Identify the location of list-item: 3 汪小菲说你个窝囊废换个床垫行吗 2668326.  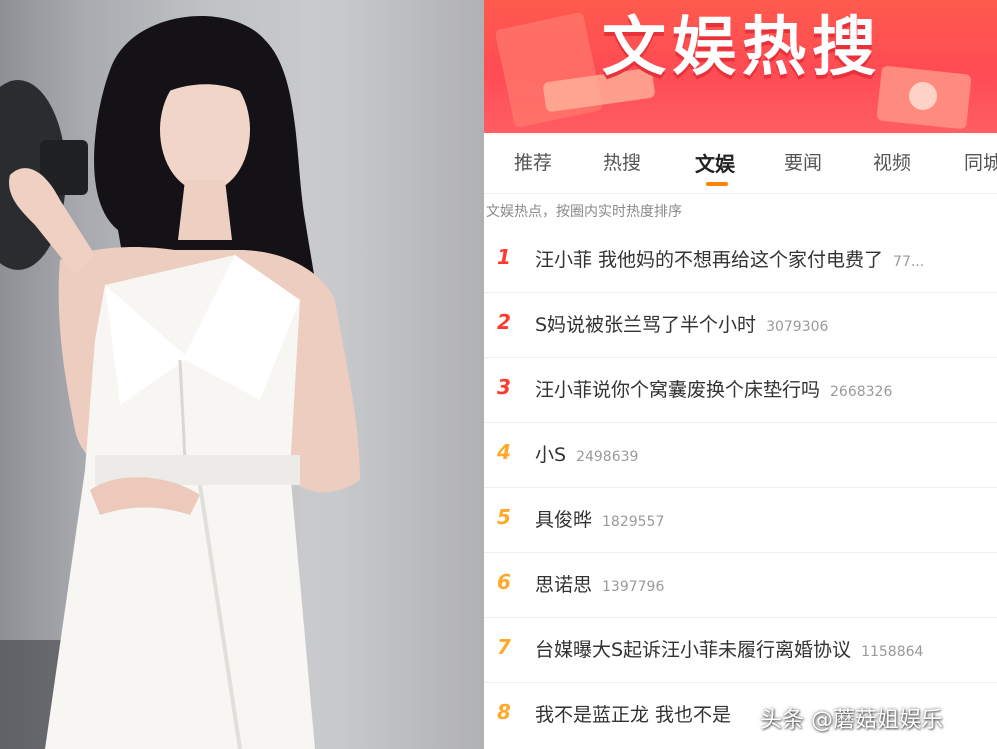
(740, 390).